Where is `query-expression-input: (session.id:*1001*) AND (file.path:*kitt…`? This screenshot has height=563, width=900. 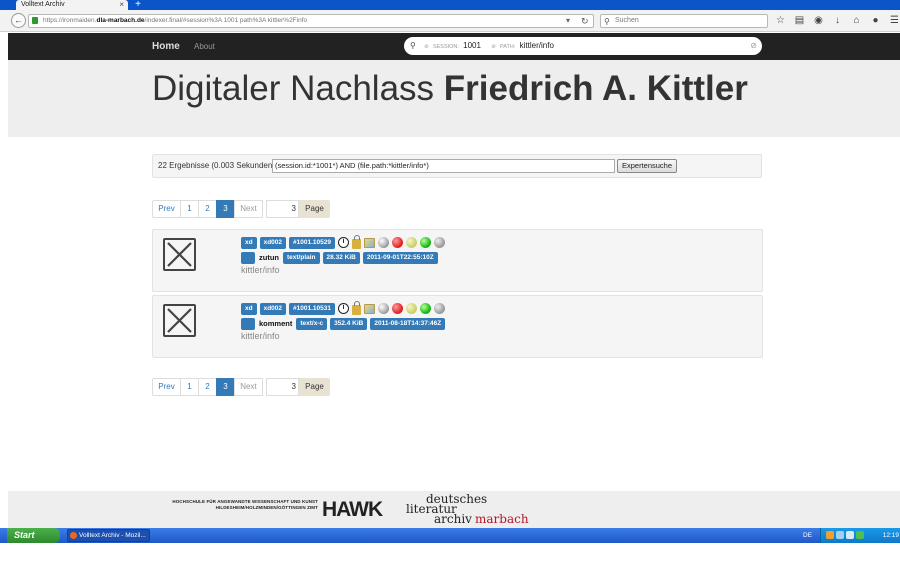 query-expression-input: (session.id:*1001*) AND (file.path:*kitt… is located at coordinates (443, 166).